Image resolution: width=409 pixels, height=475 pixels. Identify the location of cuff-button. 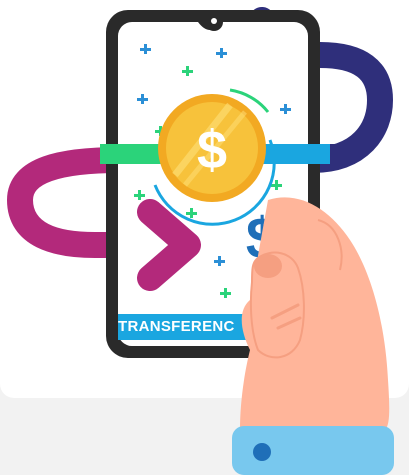
(262, 452).